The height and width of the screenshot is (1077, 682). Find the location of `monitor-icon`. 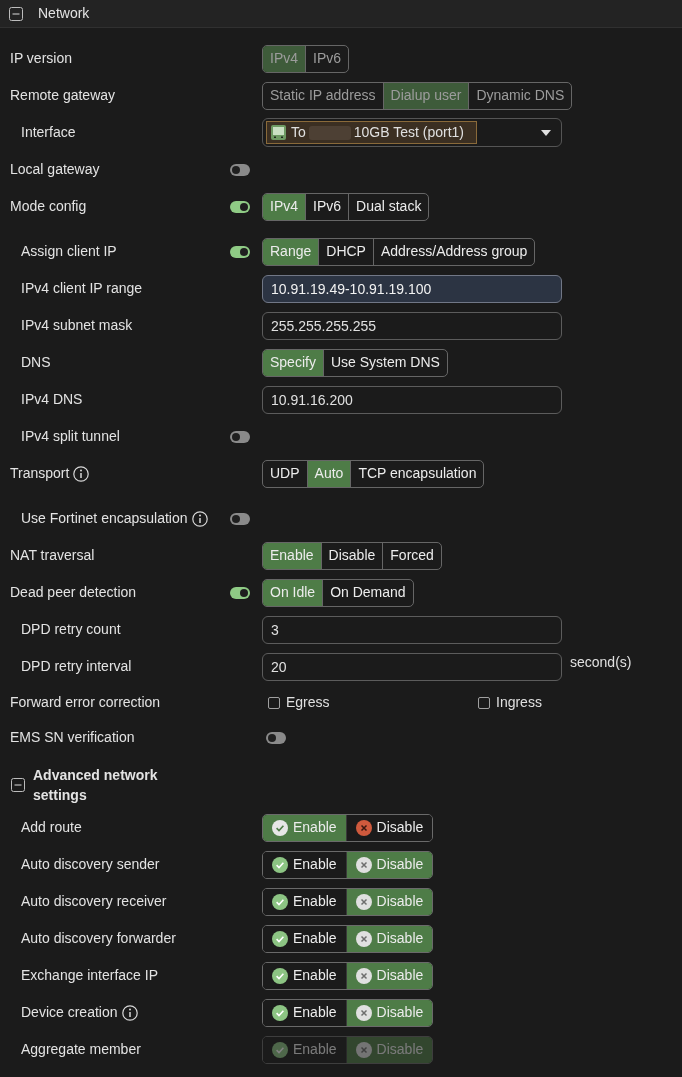

monitor-icon is located at coordinates (278, 132).